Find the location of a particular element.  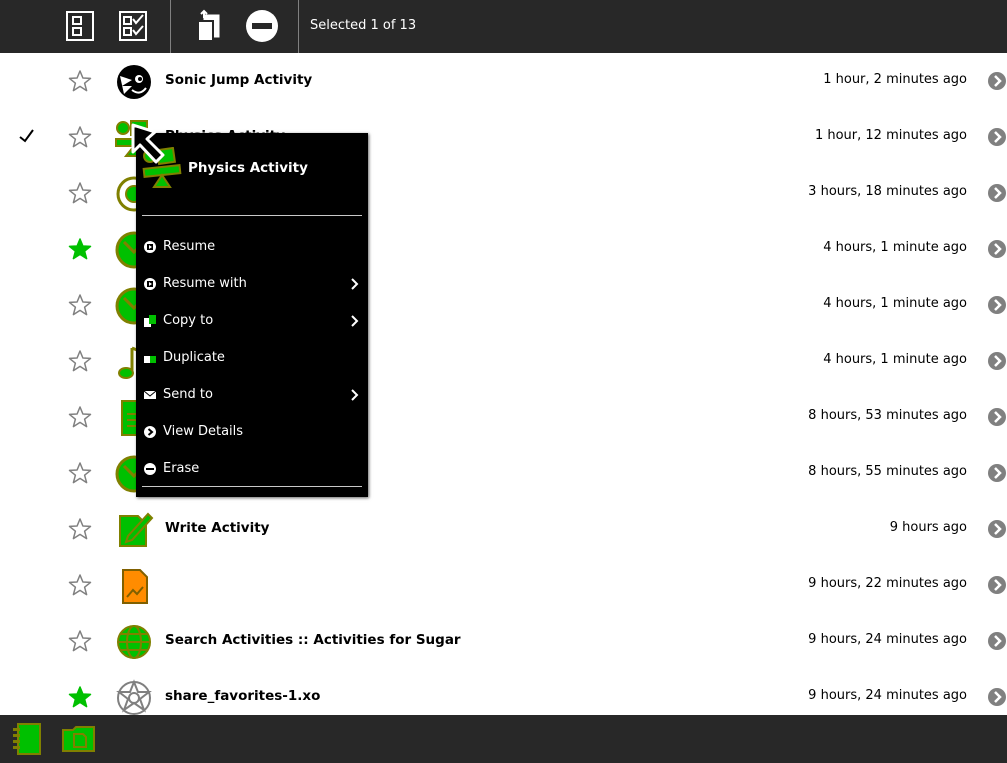

checkmark-icon is located at coordinates (27, 136).